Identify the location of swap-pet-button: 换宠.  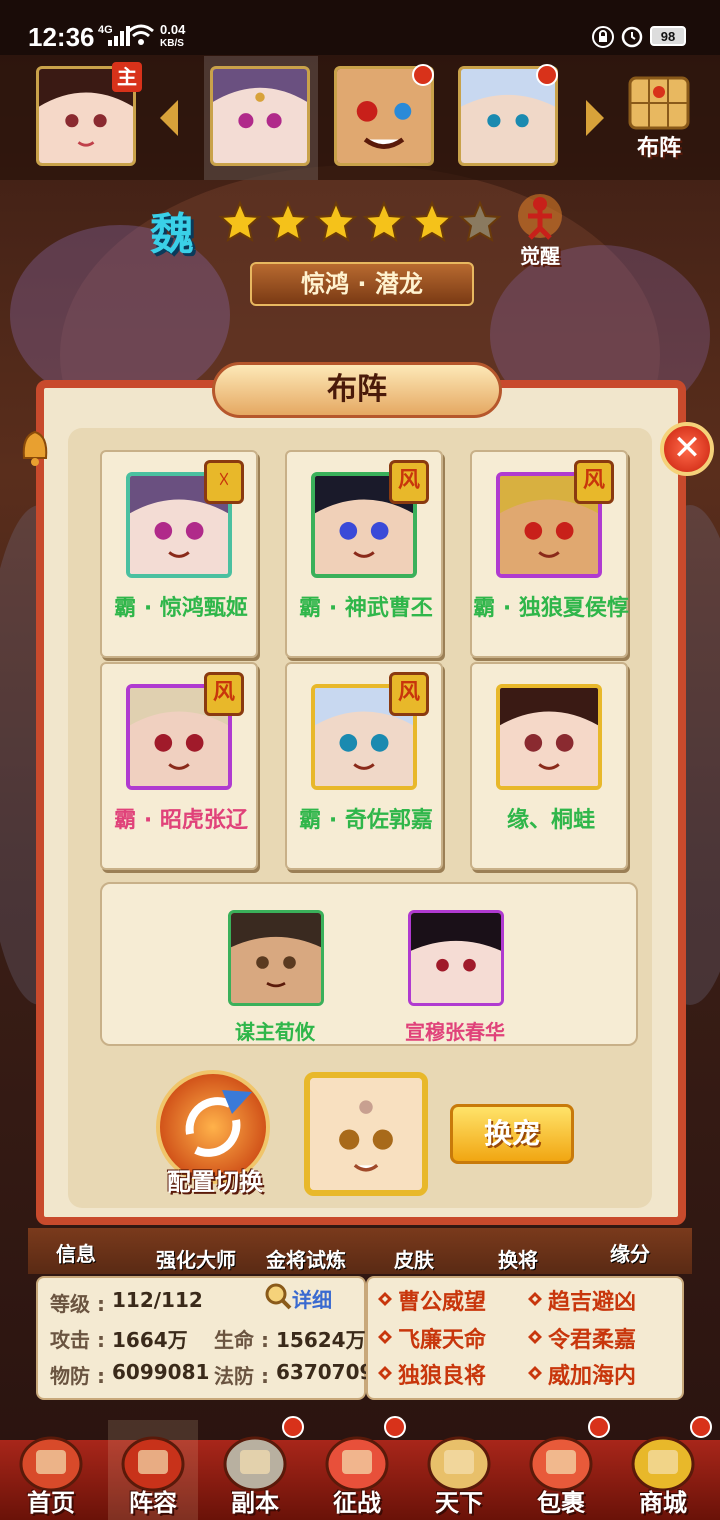
(512, 1134).